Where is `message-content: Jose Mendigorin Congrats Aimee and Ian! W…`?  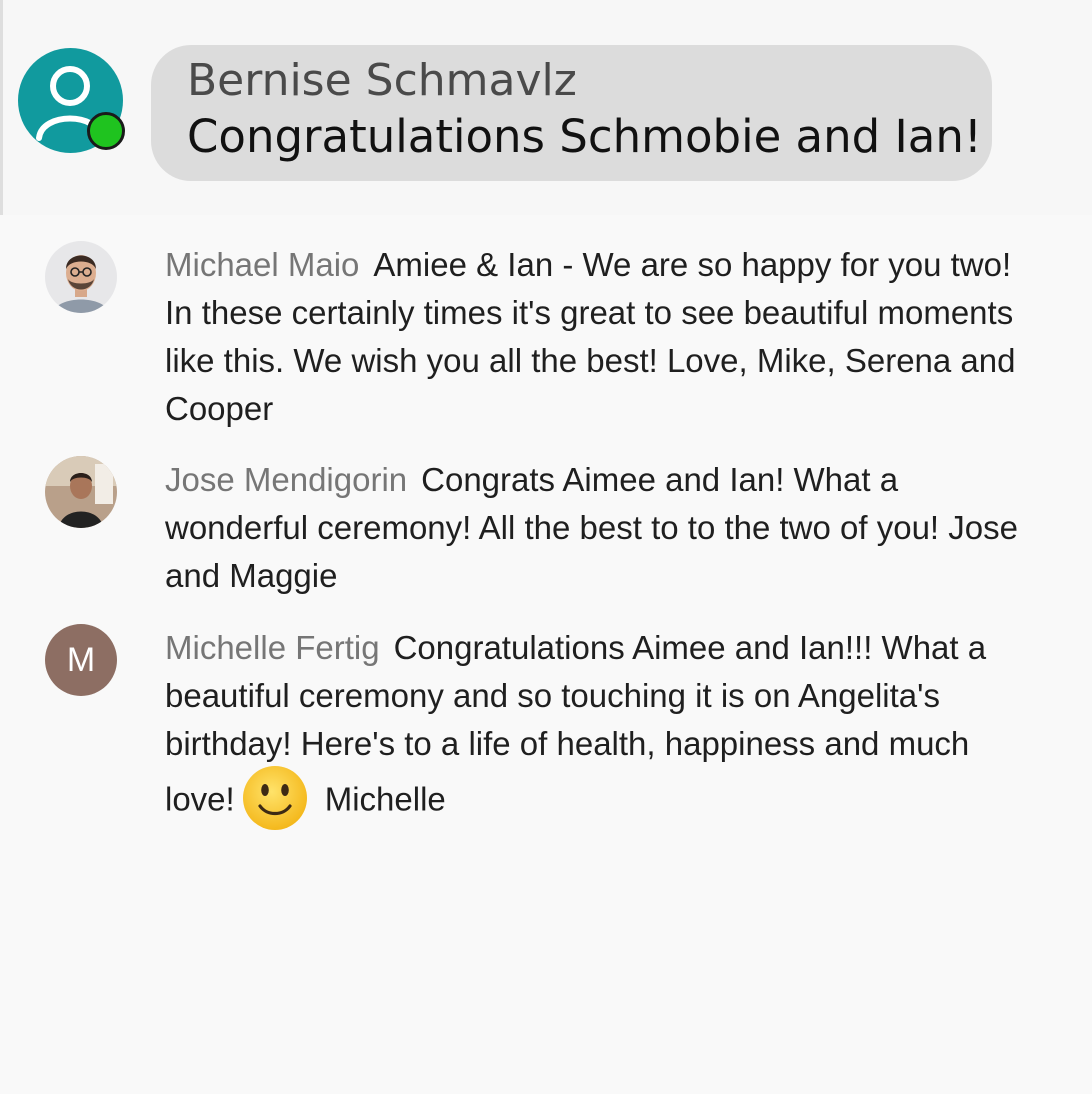 message-content: Jose Mendigorin Congrats Aimee and Ian! W… is located at coordinates (605, 528).